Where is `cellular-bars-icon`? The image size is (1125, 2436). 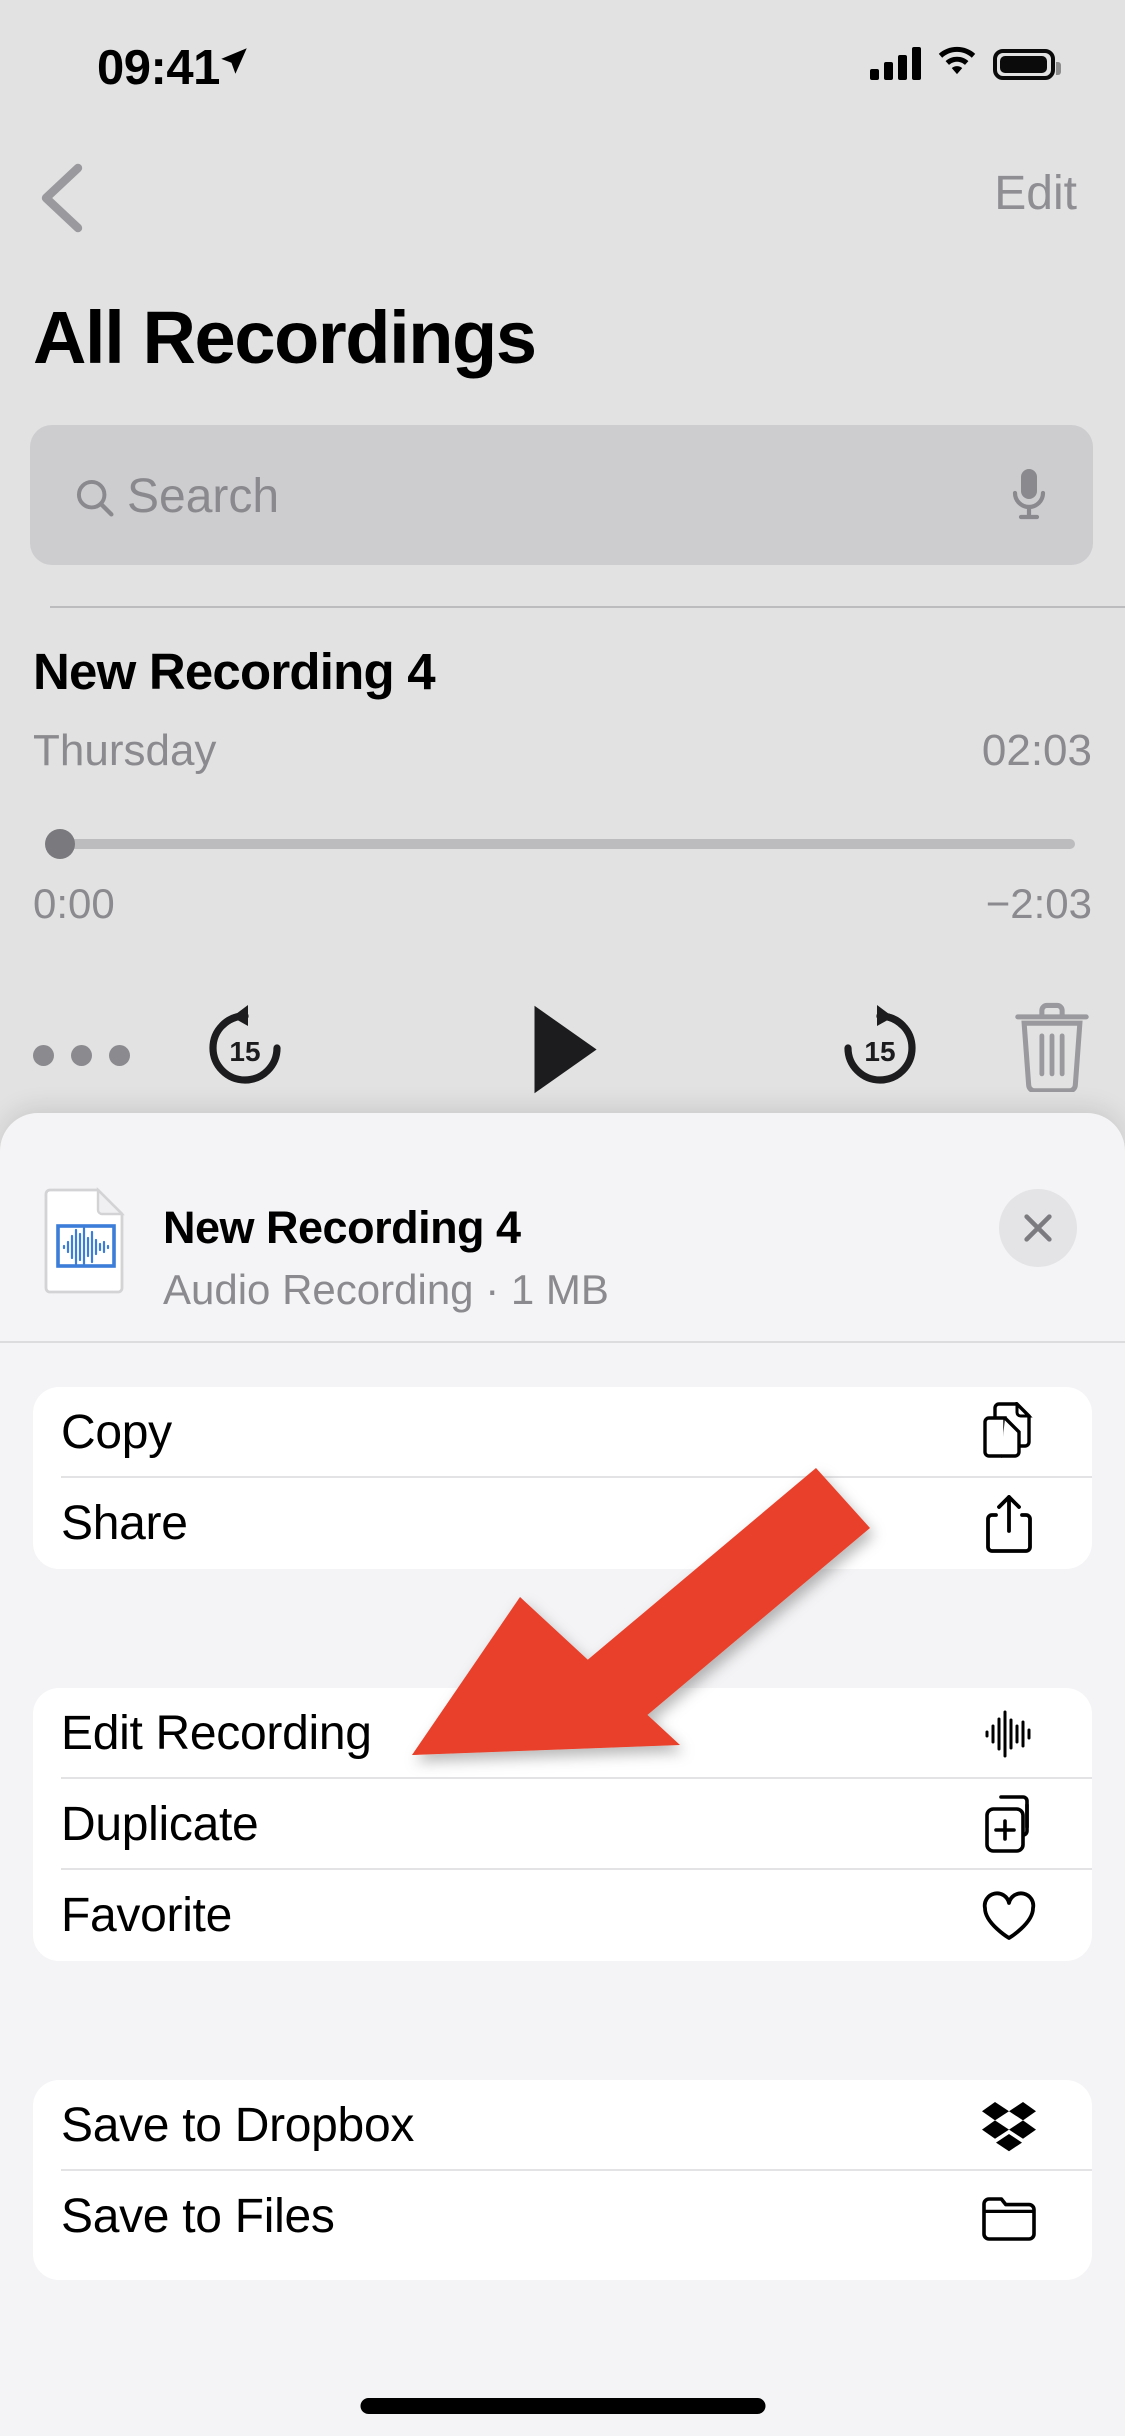 cellular-bars-icon is located at coordinates (895, 63).